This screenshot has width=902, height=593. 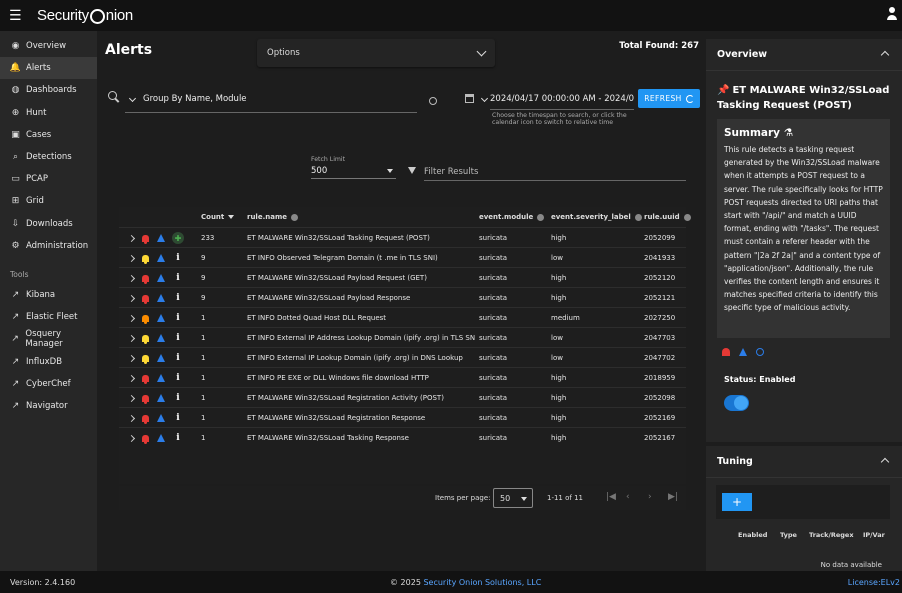 What do you see at coordinates (555, 172) in the screenshot?
I see `filter-results-input: Filter Results` at bounding box center [555, 172].